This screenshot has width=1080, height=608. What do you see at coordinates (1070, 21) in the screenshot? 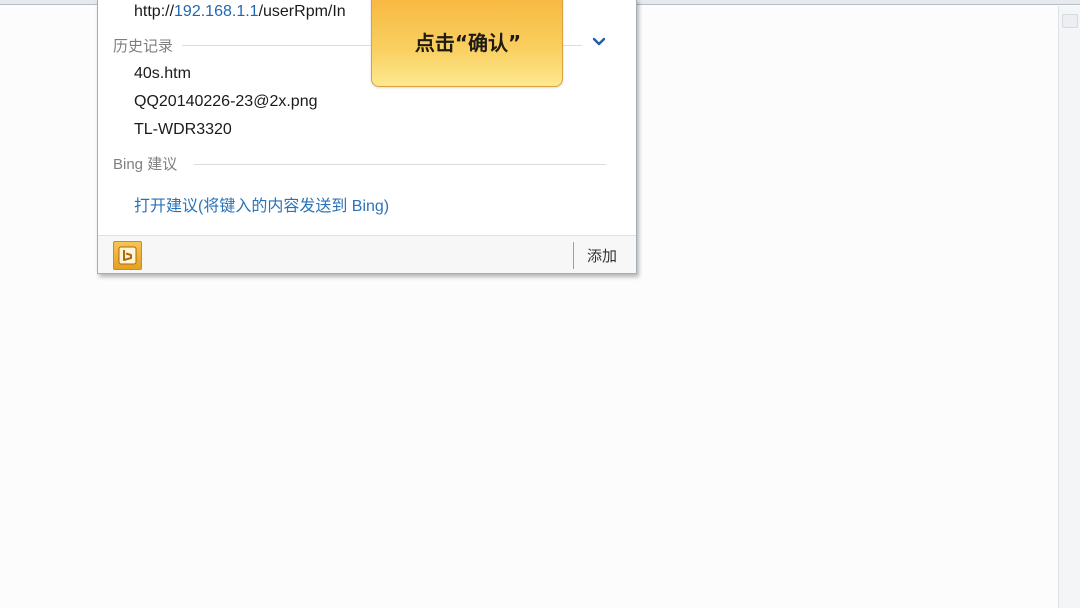
I see `scrollbar-up-arrow` at bounding box center [1070, 21].